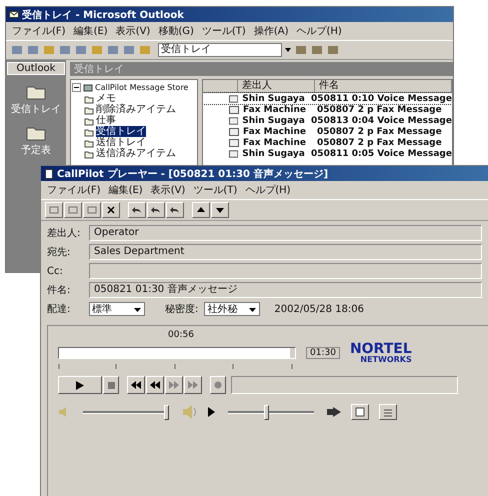 The image size is (488, 496). What do you see at coordinates (121, 131) in the screenshot?
I see `tree-item: 受信トレイ` at bounding box center [121, 131].